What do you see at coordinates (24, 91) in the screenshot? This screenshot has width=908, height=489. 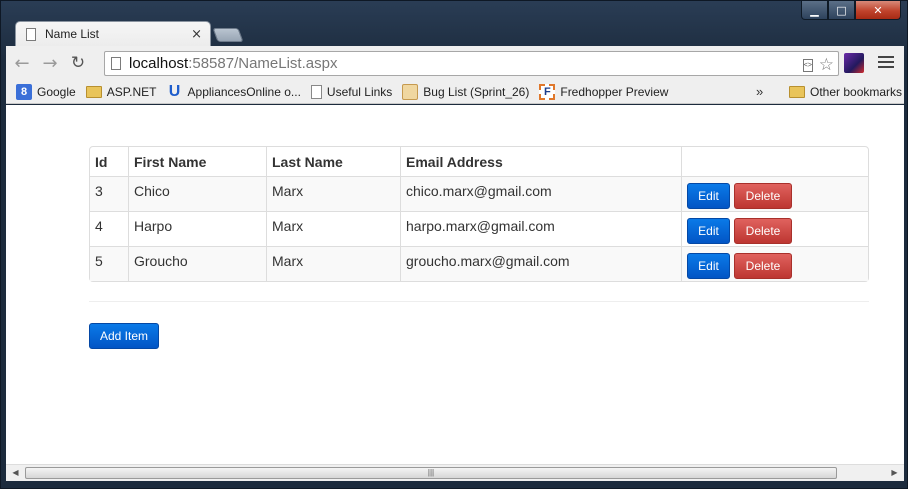 I see `google-icon: 8` at bounding box center [24, 91].